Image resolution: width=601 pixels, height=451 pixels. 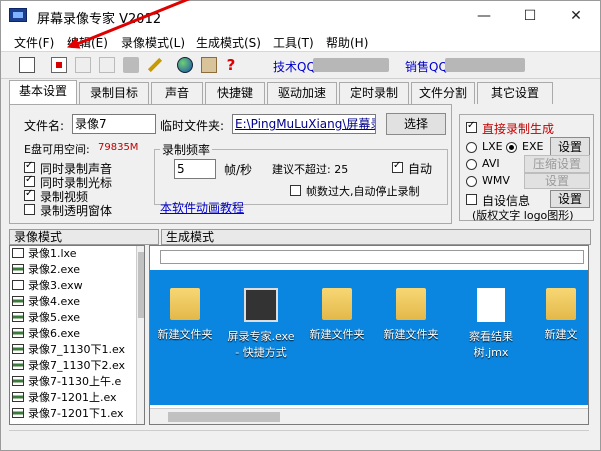 I want to click on list-item: 录像7-1130上午.e, so click(x=77, y=382).